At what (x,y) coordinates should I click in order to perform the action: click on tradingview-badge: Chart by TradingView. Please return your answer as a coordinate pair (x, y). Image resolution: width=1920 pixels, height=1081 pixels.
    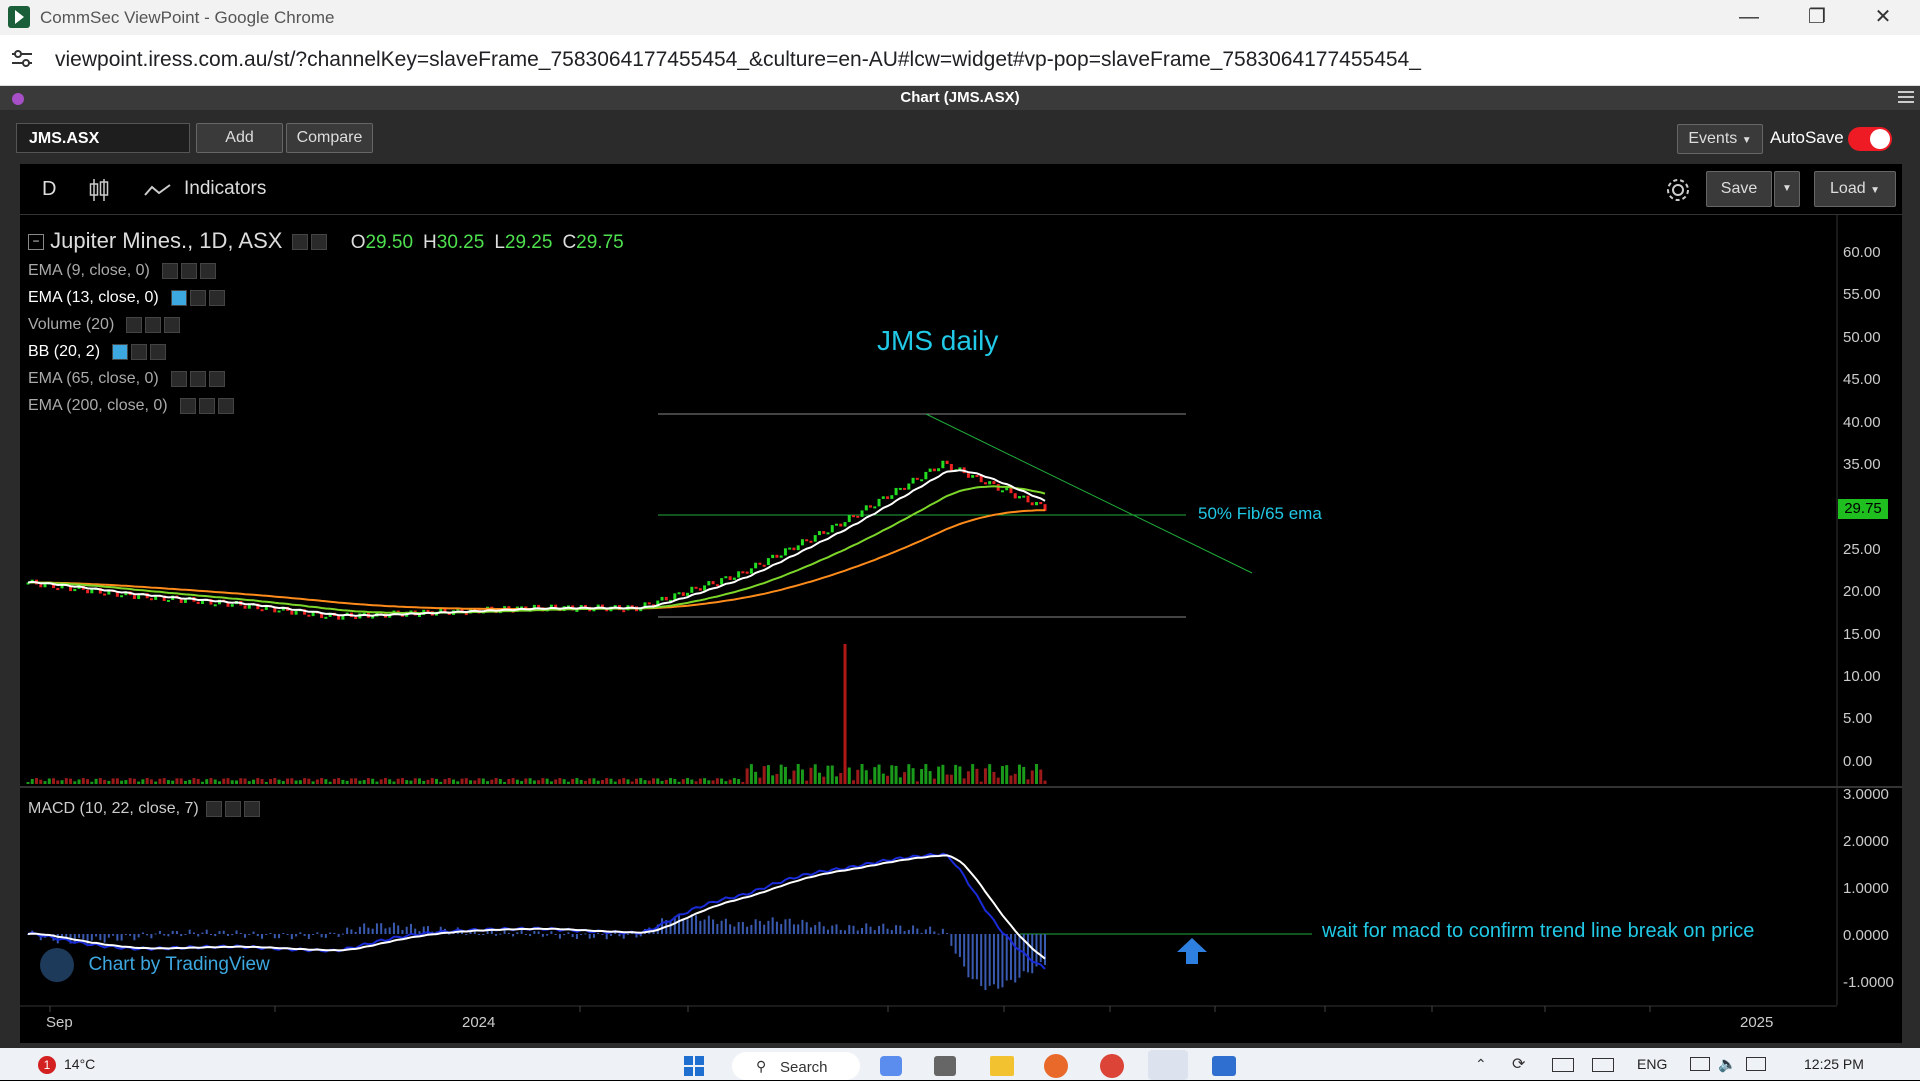
    Looking at the image, I should click on (155, 965).